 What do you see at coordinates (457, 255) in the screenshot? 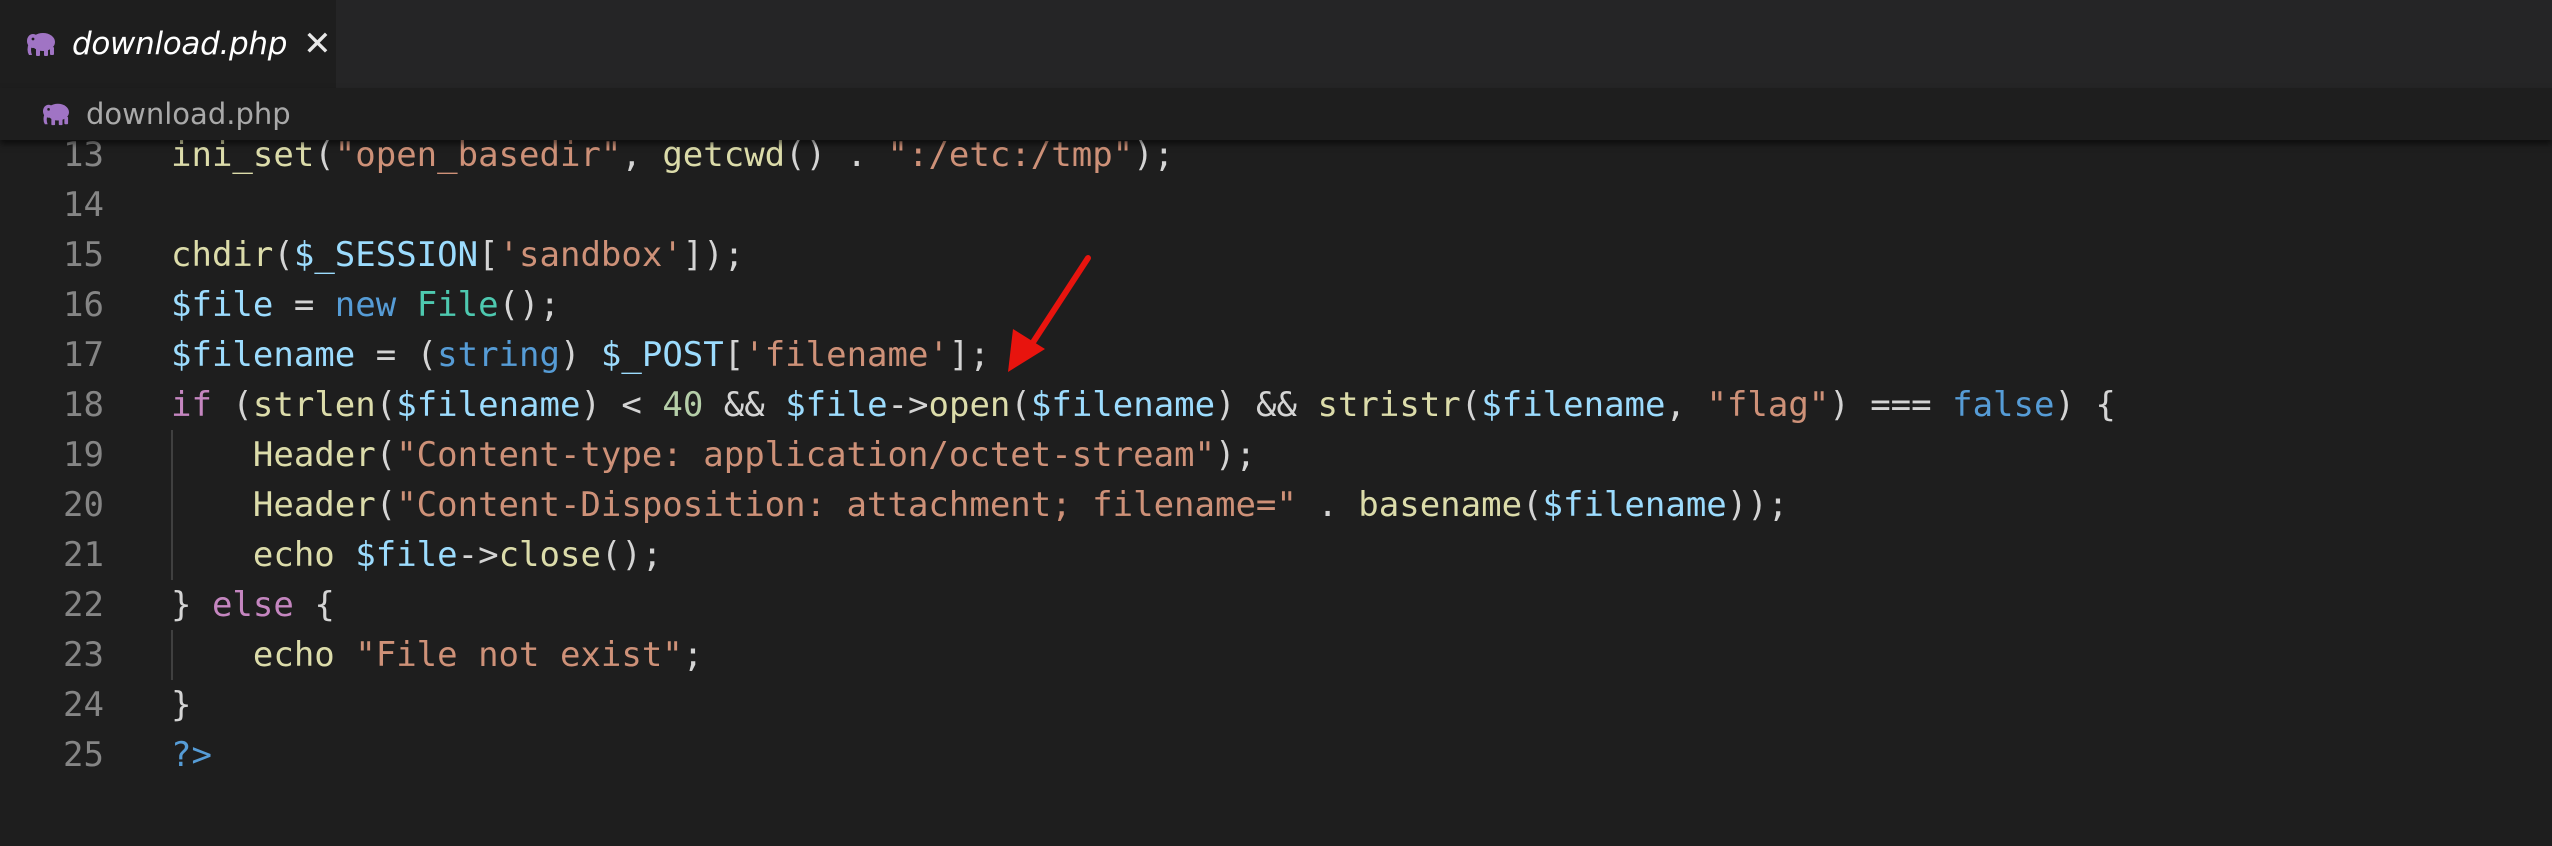
I see `code-text: chdir($_SESSION['sandbox']);` at bounding box center [457, 255].